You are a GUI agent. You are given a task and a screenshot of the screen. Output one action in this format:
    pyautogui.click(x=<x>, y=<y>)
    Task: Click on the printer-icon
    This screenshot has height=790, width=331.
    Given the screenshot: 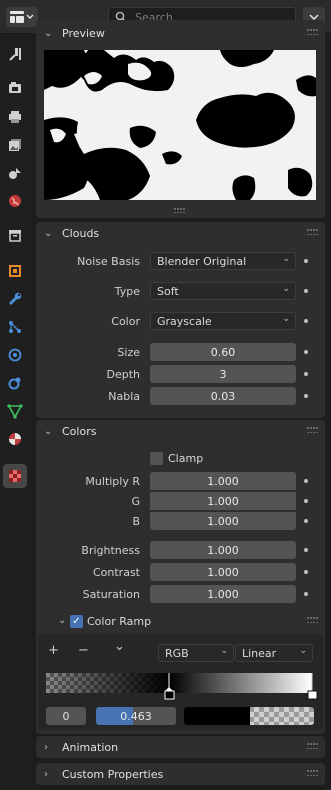 What is the action you would take?
    pyautogui.click(x=15, y=117)
    